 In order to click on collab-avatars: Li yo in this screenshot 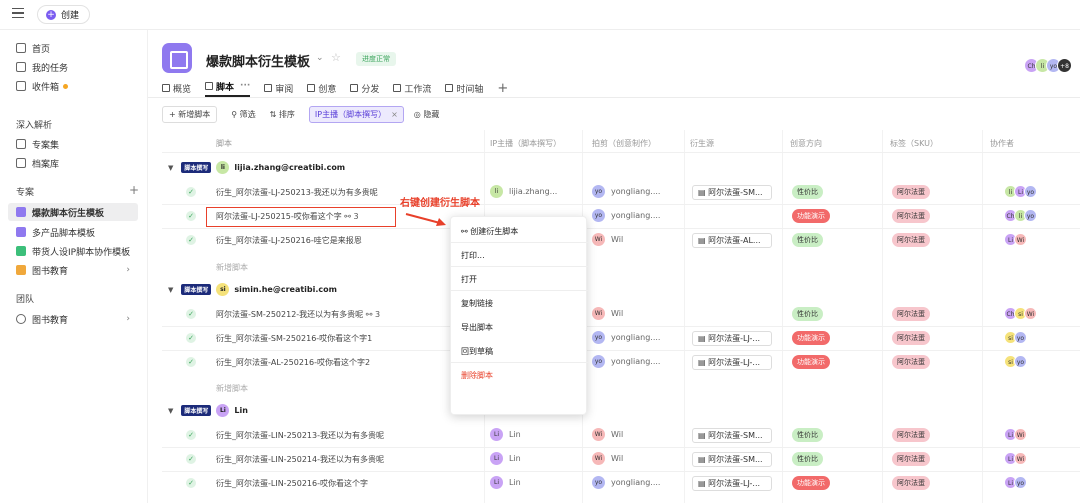, I will do `click(1015, 482)`.